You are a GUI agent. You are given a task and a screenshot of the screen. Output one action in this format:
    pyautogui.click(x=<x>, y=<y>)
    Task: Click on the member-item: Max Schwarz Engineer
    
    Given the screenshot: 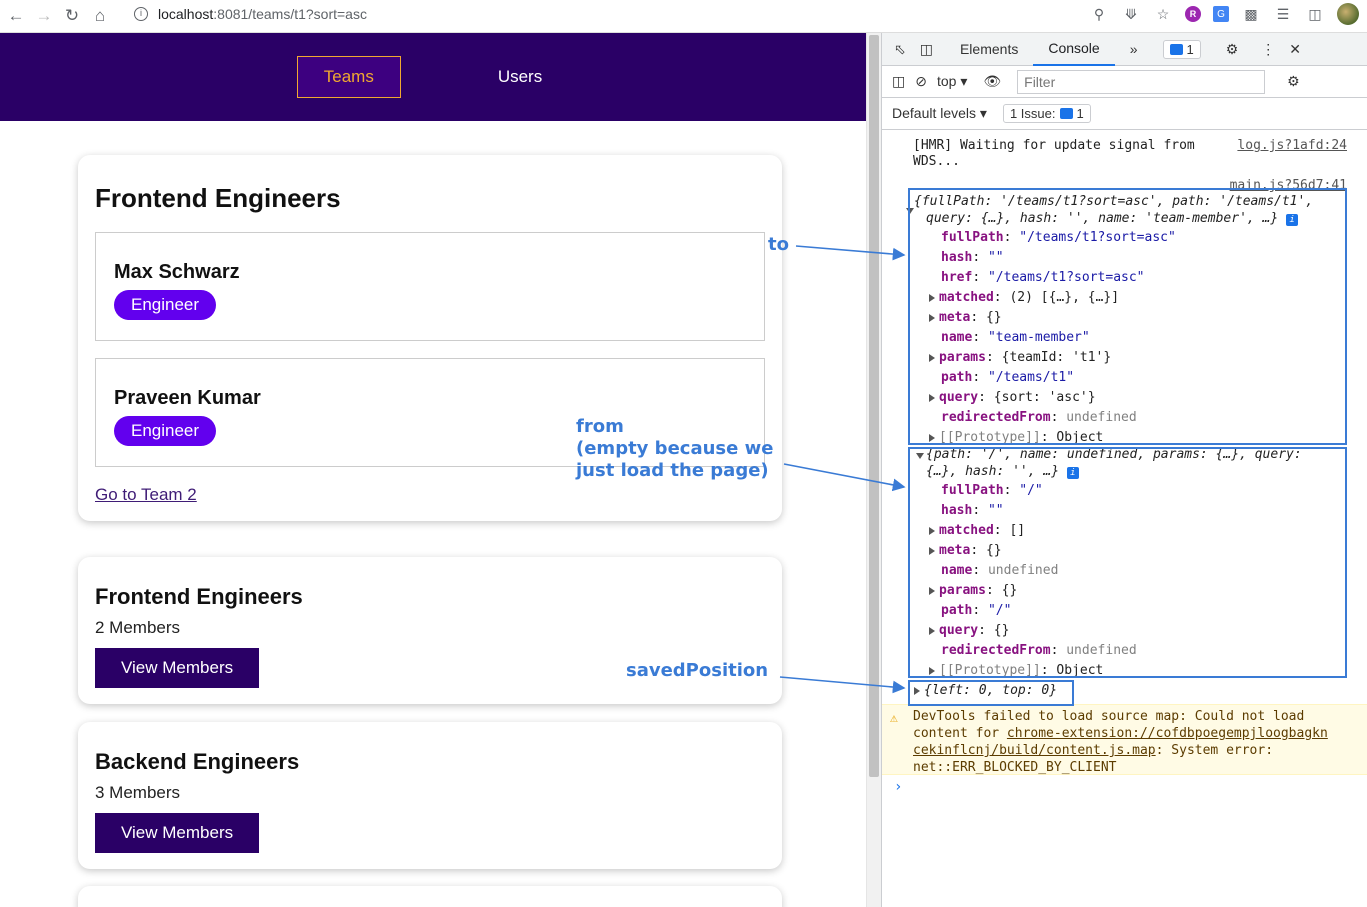 What is the action you would take?
    pyautogui.click(x=430, y=286)
    